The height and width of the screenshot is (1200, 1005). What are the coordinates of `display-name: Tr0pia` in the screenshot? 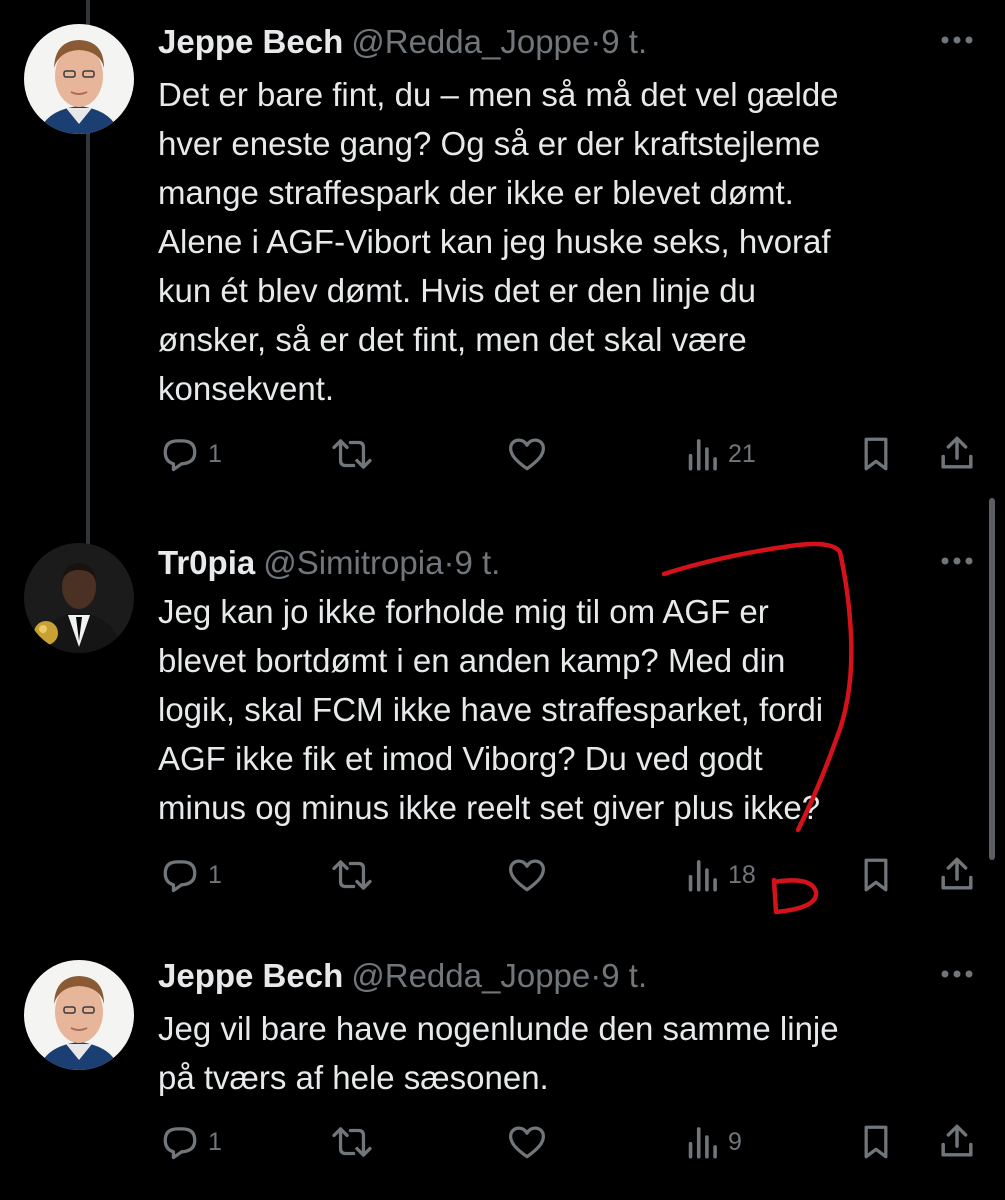 It's located at (206, 562).